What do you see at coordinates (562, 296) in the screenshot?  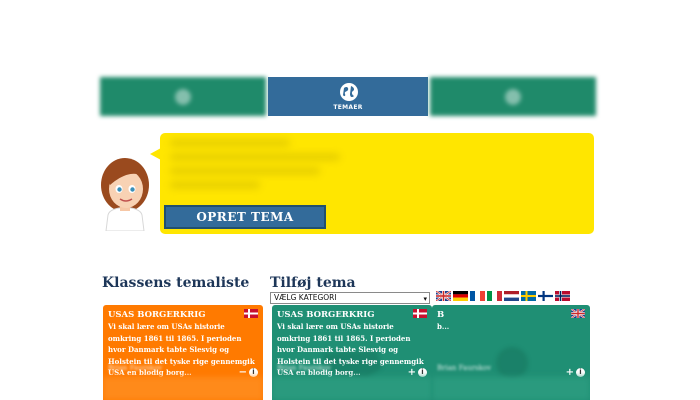 I see `norway-flag` at bounding box center [562, 296].